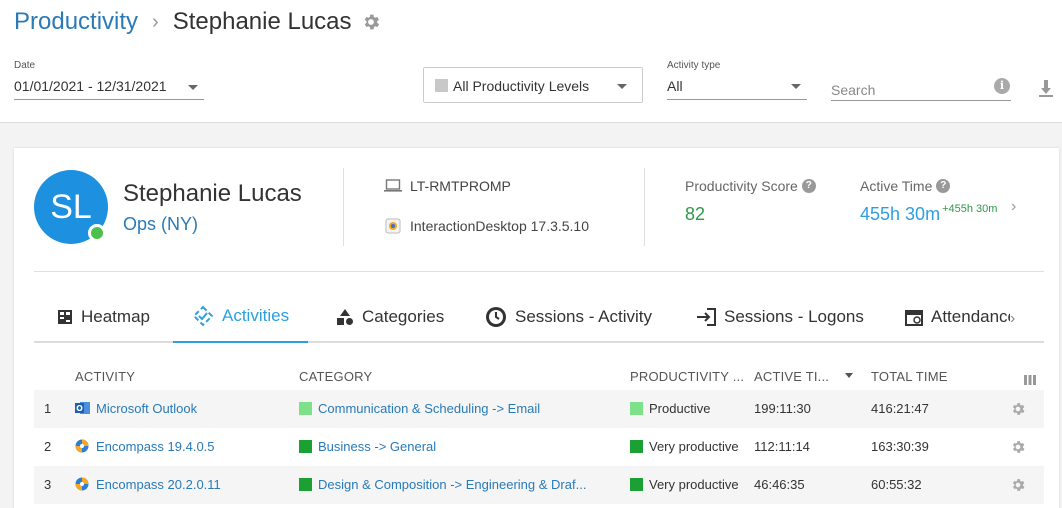 Image resolution: width=1062 pixels, height=508 pixels. What do you see at coordinates (737, 86) in the screenshot?
I see `activity-type-select: All` at bounding box center [737, 86].